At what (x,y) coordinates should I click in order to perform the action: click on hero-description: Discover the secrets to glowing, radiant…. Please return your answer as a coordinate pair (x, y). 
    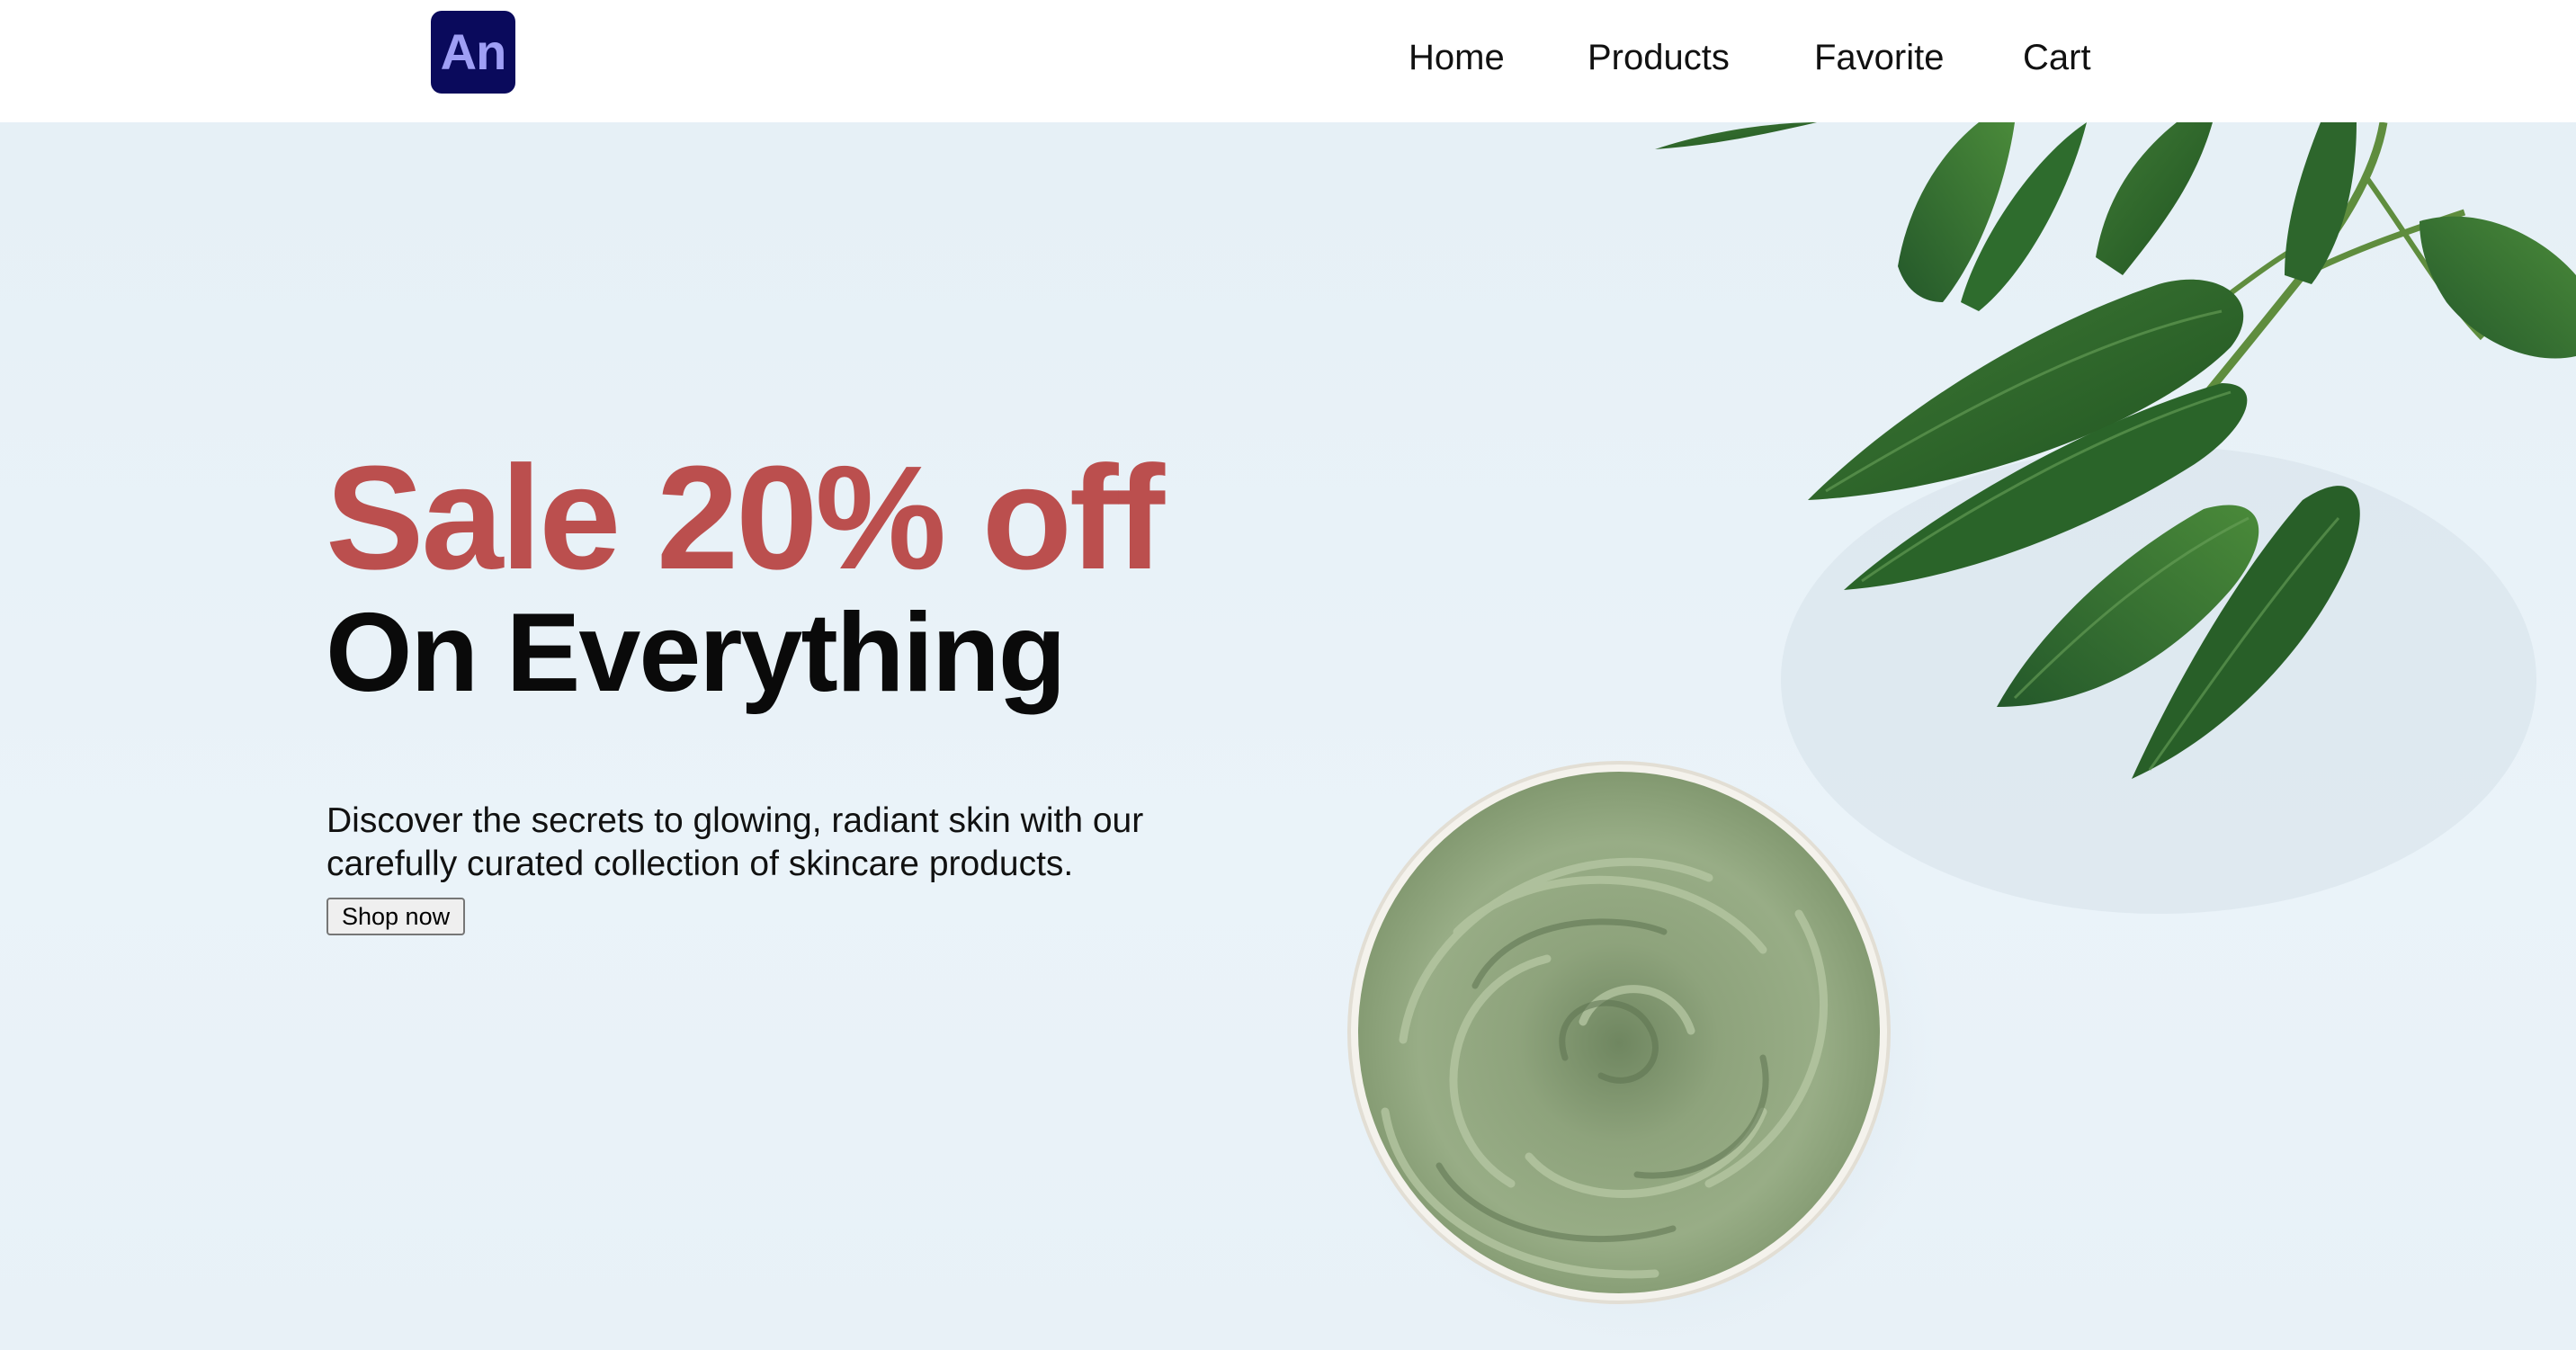
    Looking at the image, I should click on (735, 842).